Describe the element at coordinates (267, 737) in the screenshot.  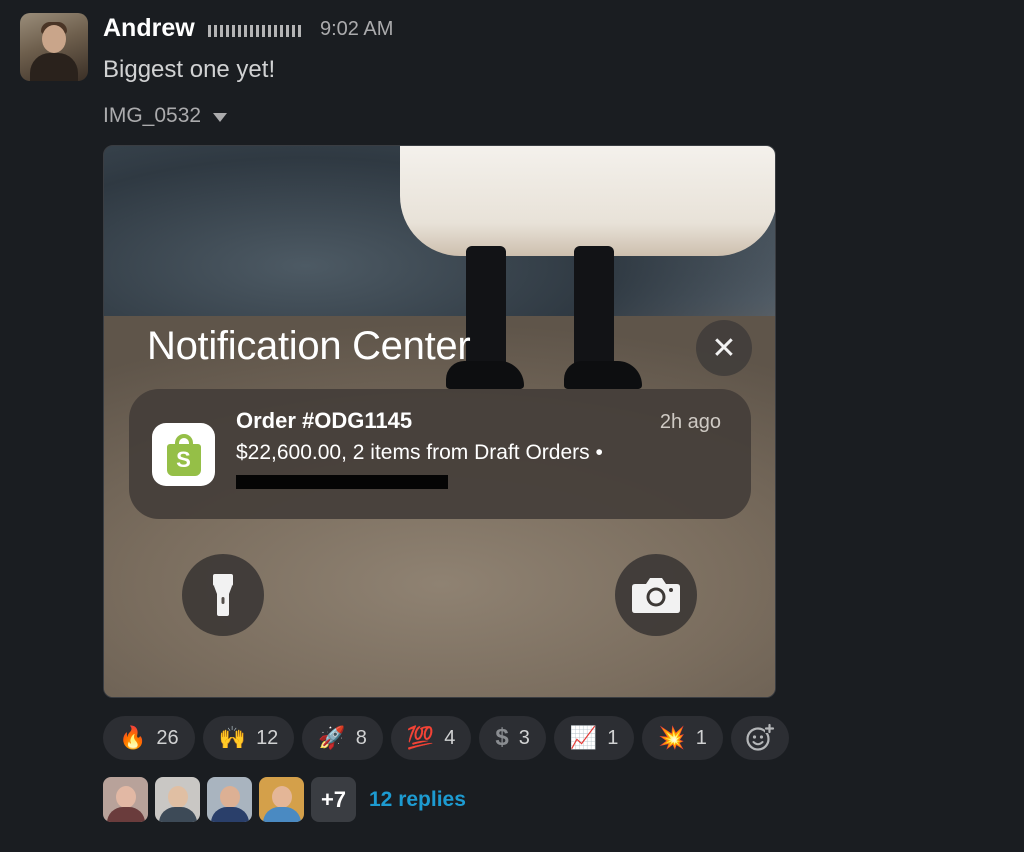
I see `reaction-count: 12` at that location.